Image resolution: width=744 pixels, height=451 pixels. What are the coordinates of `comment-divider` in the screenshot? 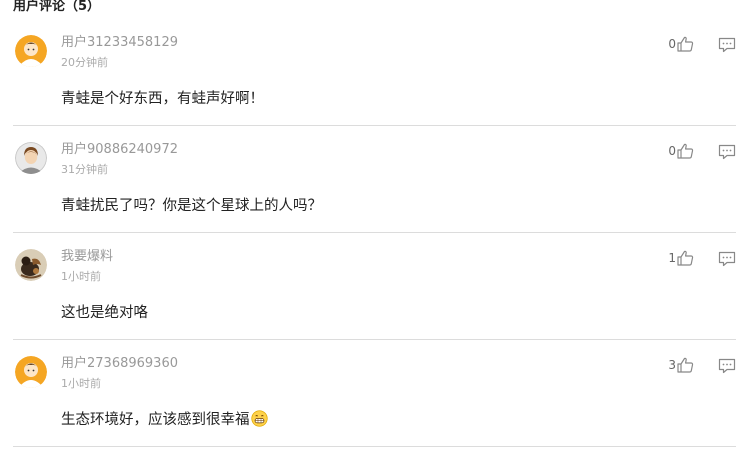 It's located at (374, 446).